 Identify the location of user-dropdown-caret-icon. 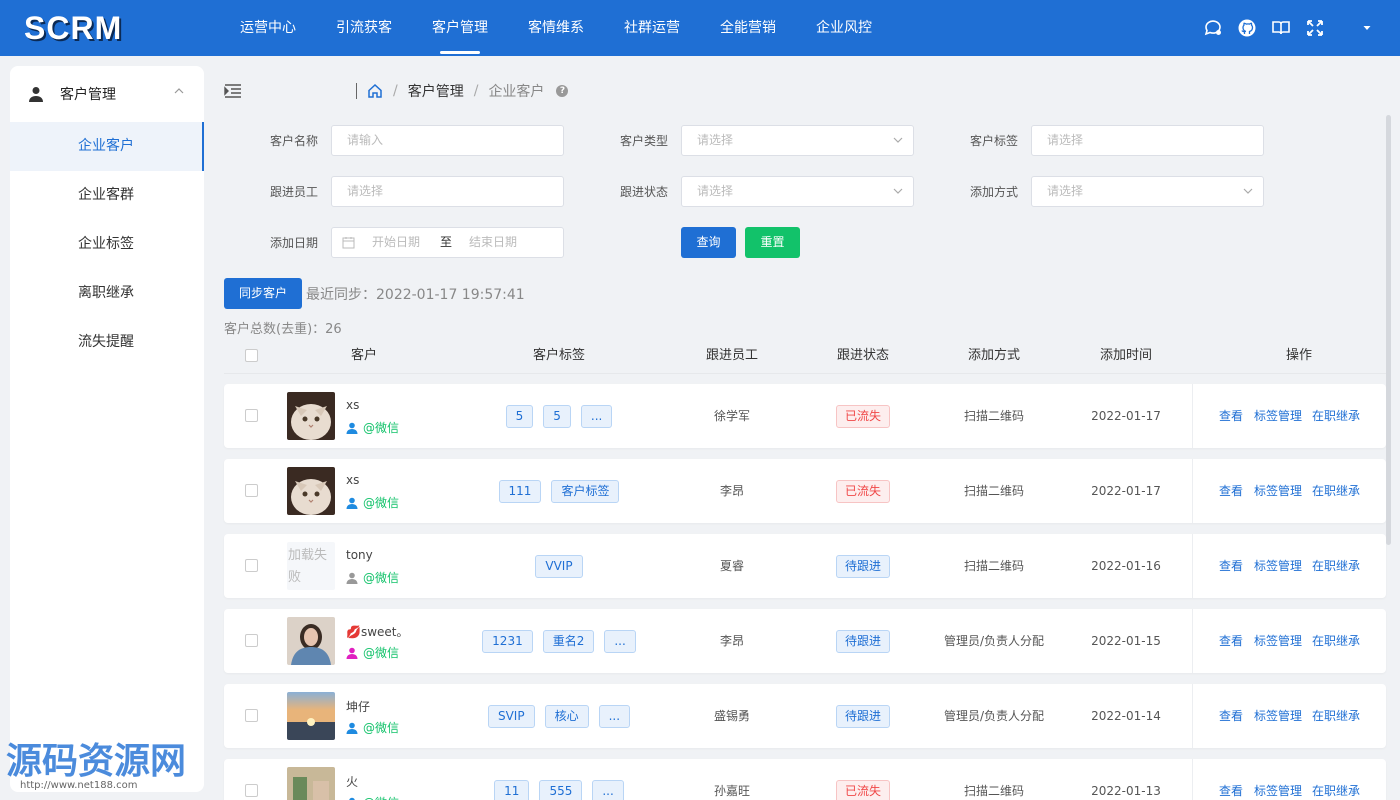
(1367, 28).